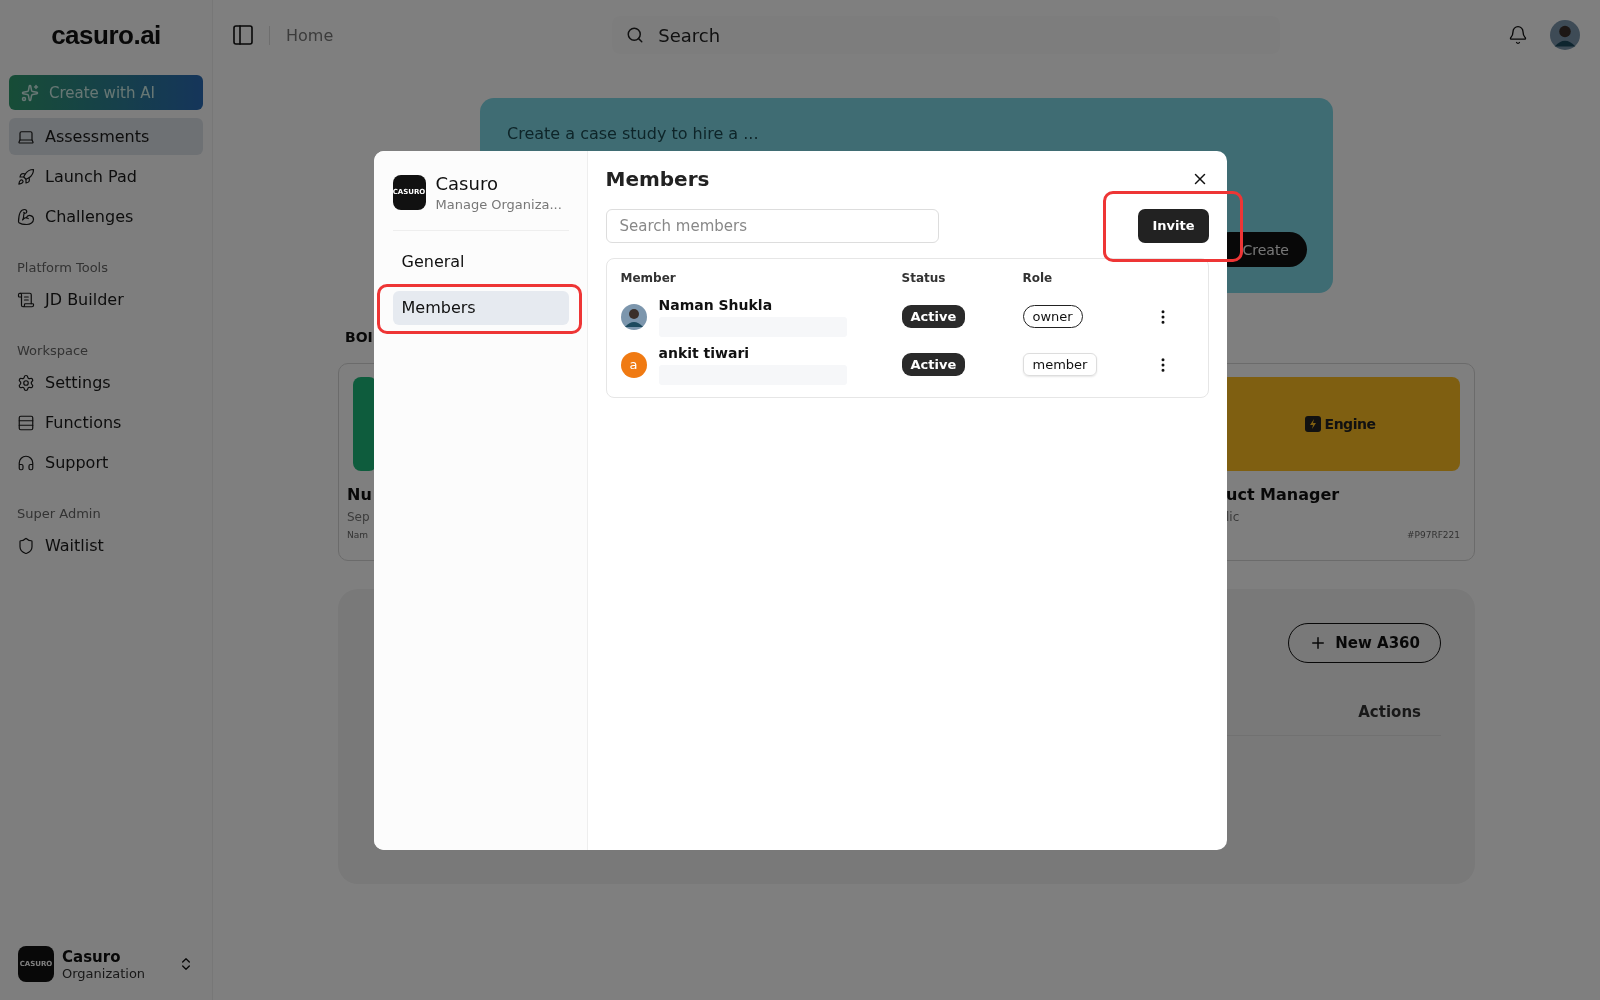 This screenshot has height=1000, width=1600. What do you see at coordinates (480, 261) in the screenshot?
I see `dialog-nav-item: General` at bounding box center [480, 261].